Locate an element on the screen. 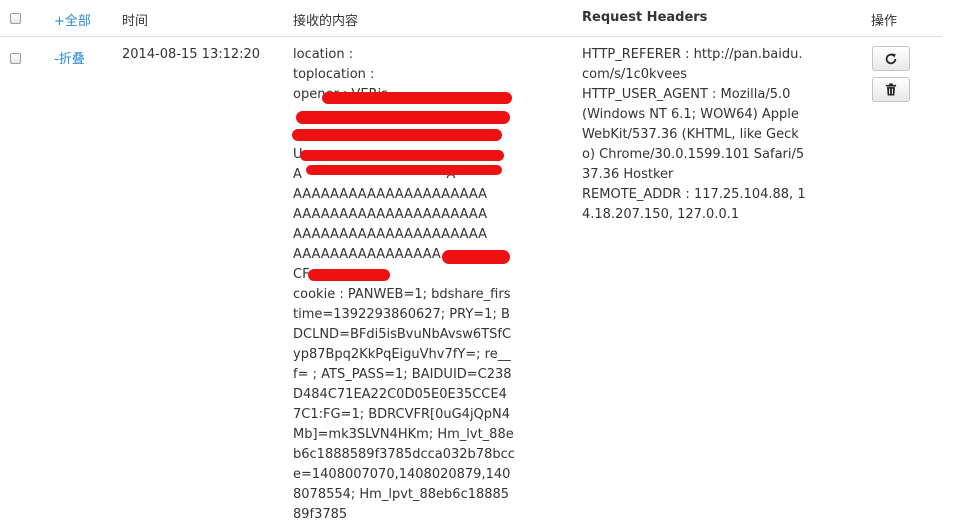  select-all-checkbox is located at coordinates (15, 18).